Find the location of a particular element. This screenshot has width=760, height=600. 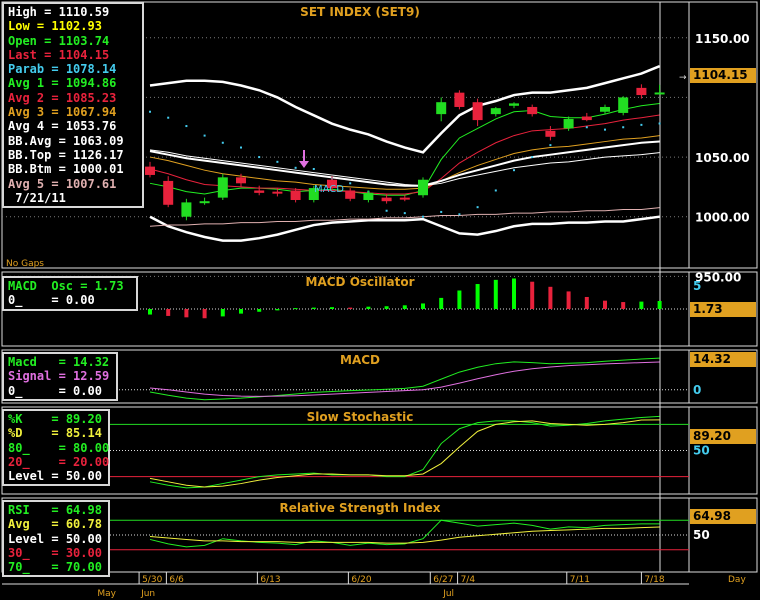

y-tick-label: 1150.00 is located at coordinates (722, 39).